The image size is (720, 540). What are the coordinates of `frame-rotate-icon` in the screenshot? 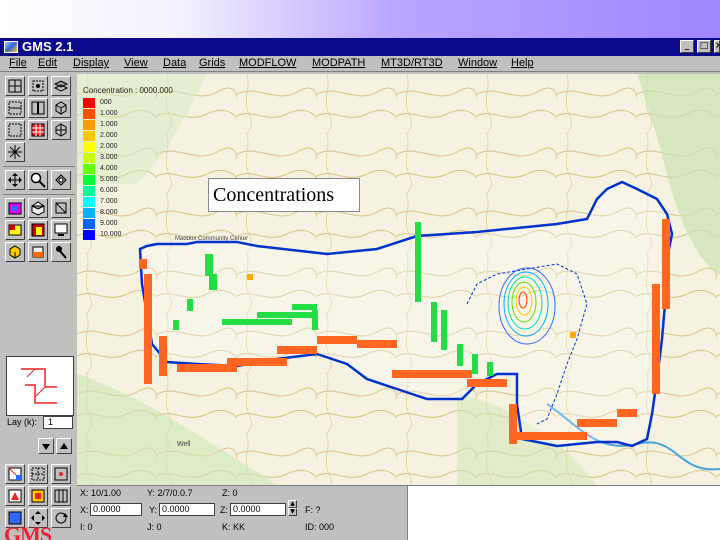 It's located at (61, 180).